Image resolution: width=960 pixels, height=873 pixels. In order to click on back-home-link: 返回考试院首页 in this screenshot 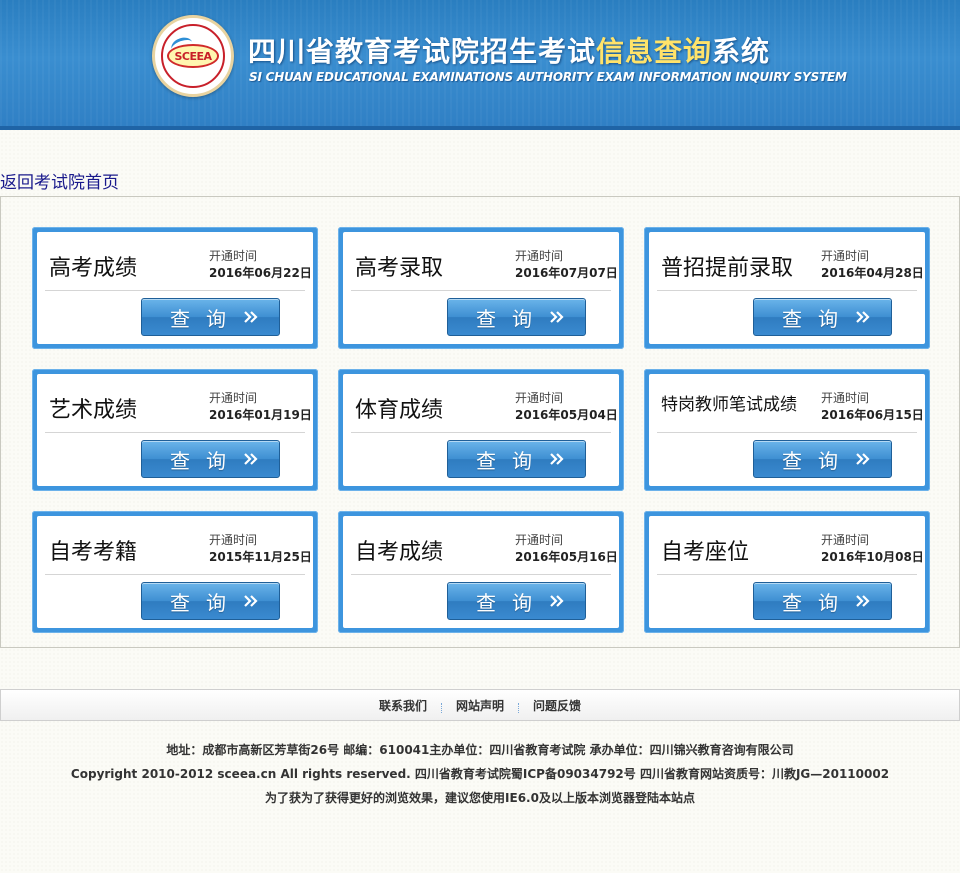, I will do `click(59, 180)`.